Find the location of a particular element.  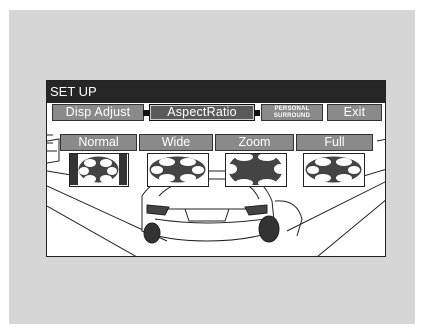

aspect-zoom-label: Zoom is located at coordinates (254, 142).